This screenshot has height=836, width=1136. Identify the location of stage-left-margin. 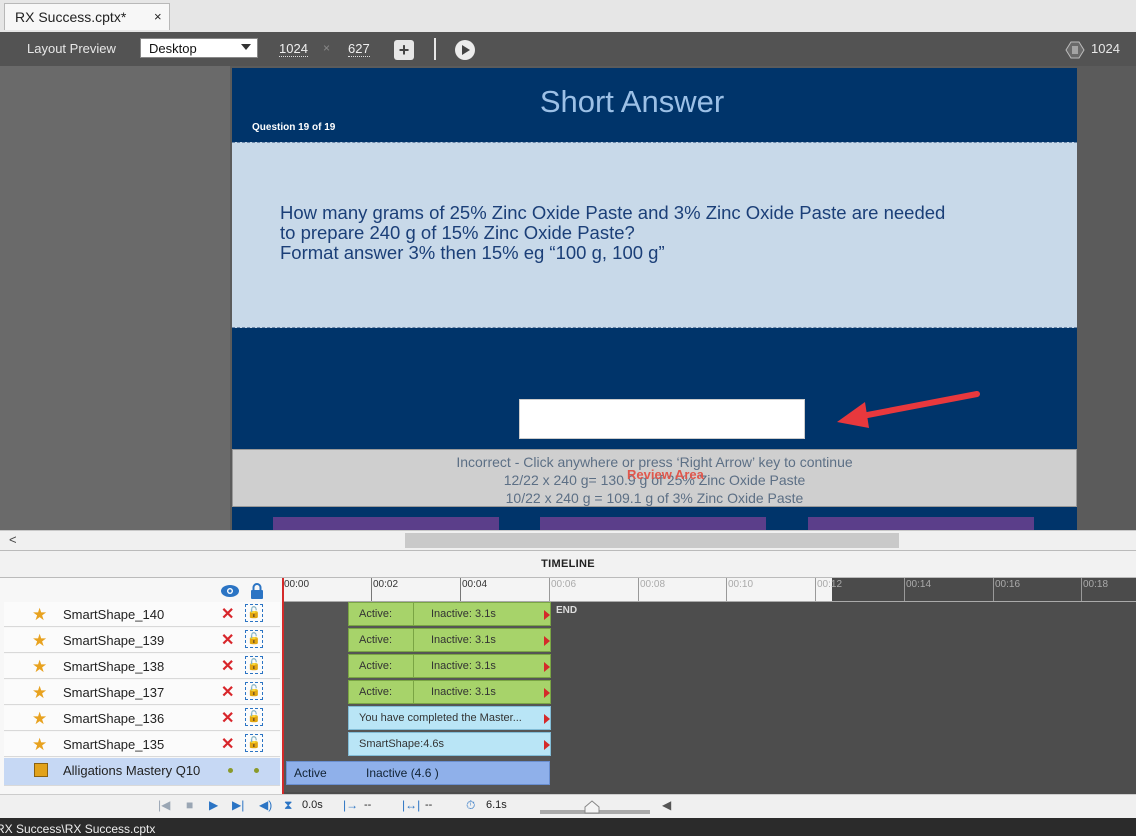
(115, 298).